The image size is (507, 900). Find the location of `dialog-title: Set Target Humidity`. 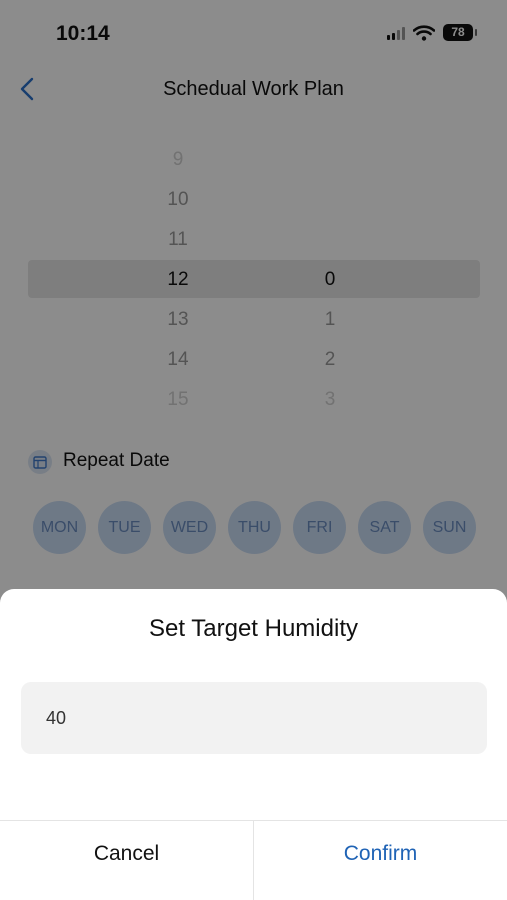

dialog-title: Set Target Humidity is located at coordinates (253, 628).